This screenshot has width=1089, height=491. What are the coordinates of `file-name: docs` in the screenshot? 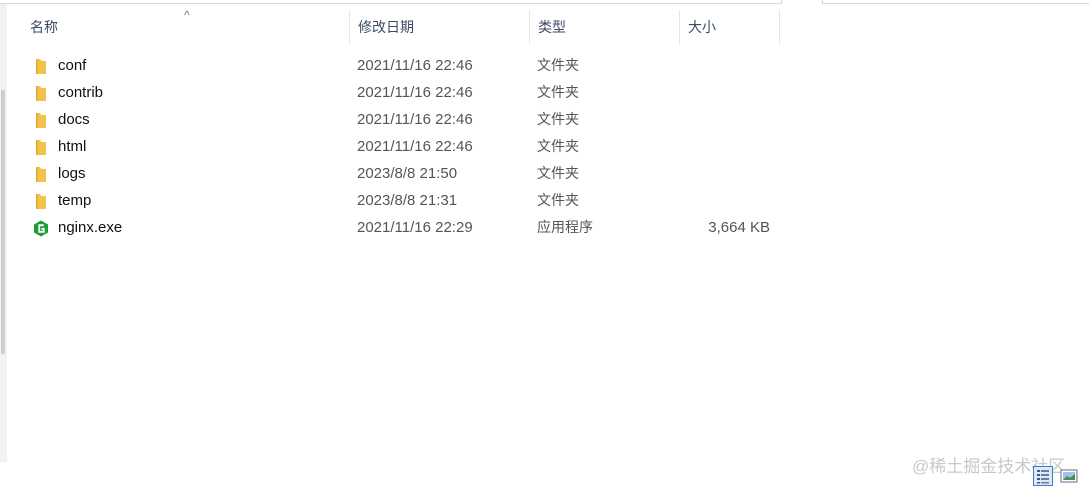 It's located at (74, 119).